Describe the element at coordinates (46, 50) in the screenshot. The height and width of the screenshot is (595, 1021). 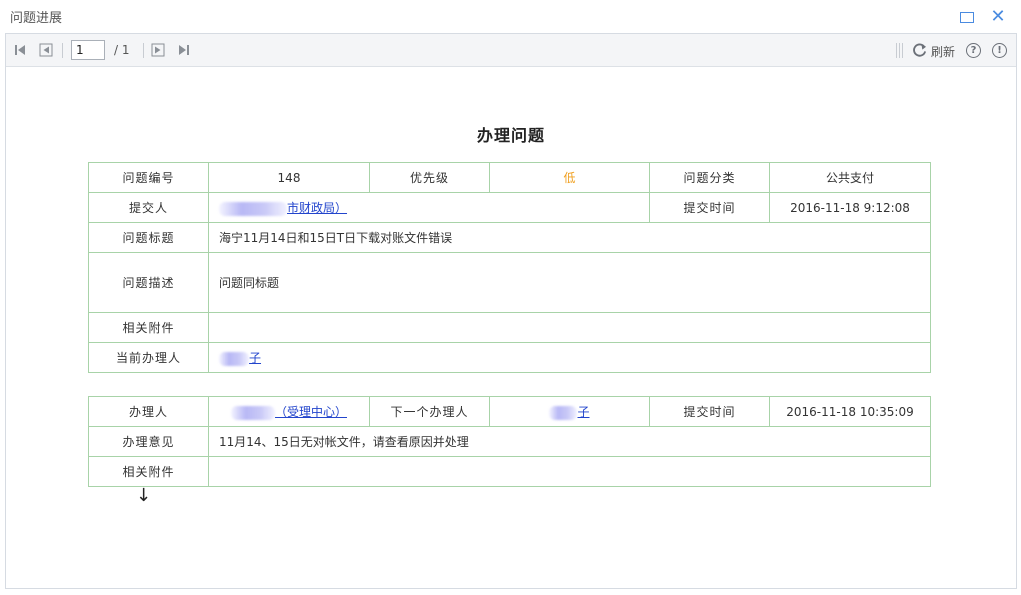
I see `prev-page-icon` at that location.